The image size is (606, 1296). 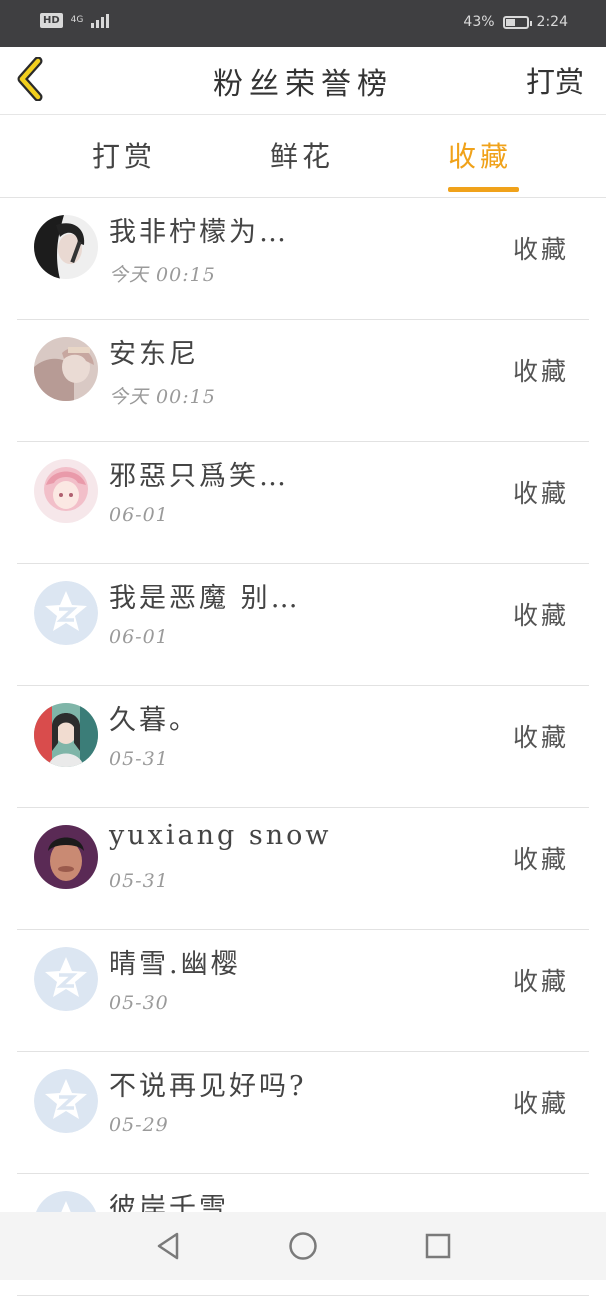 What do you see at coordinates (303, 625) in the screenshot?
I see `list-item: 我是恶魔 别… 06-01 收藏` at bounding box center [303, 625].